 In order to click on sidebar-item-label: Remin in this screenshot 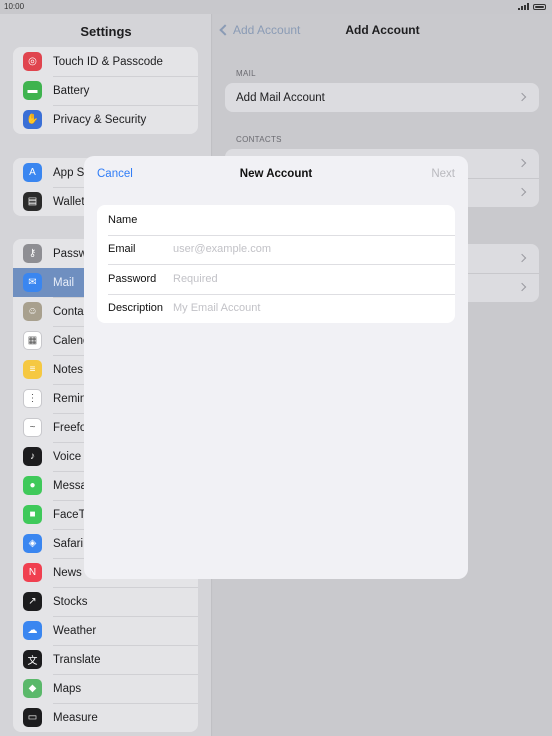, I will do `click(70, 398)`.